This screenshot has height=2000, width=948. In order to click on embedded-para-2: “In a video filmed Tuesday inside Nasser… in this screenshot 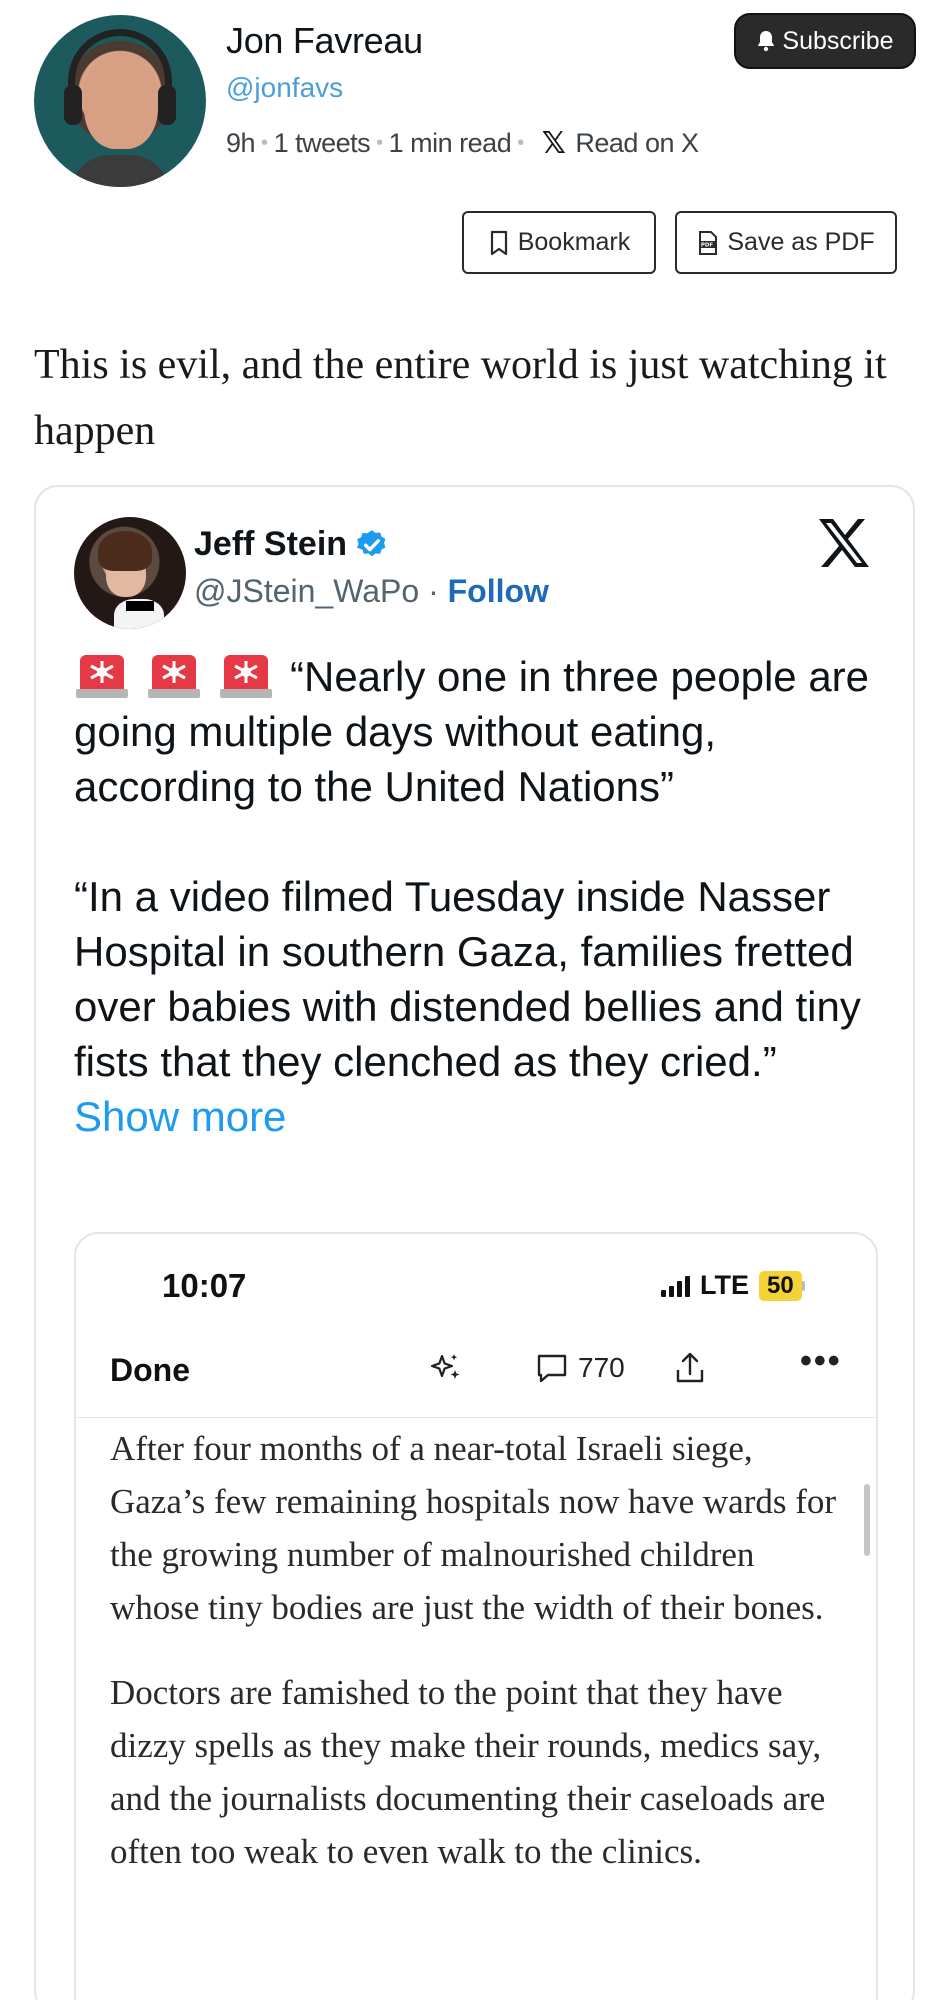, I will do `click(467, 979)`.